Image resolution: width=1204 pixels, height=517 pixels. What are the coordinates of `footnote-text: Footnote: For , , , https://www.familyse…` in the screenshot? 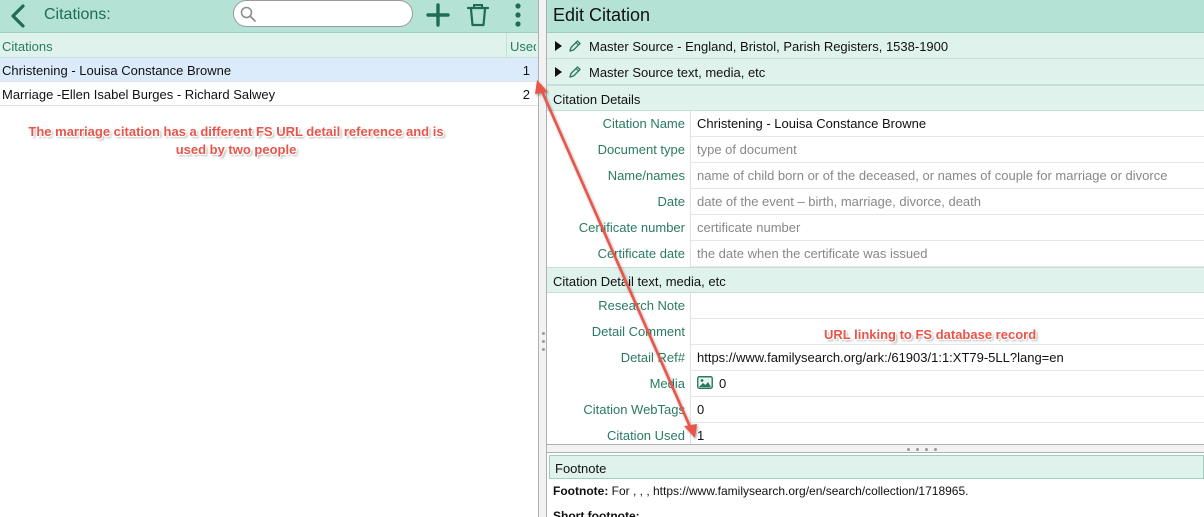 It's located at (760, 491).